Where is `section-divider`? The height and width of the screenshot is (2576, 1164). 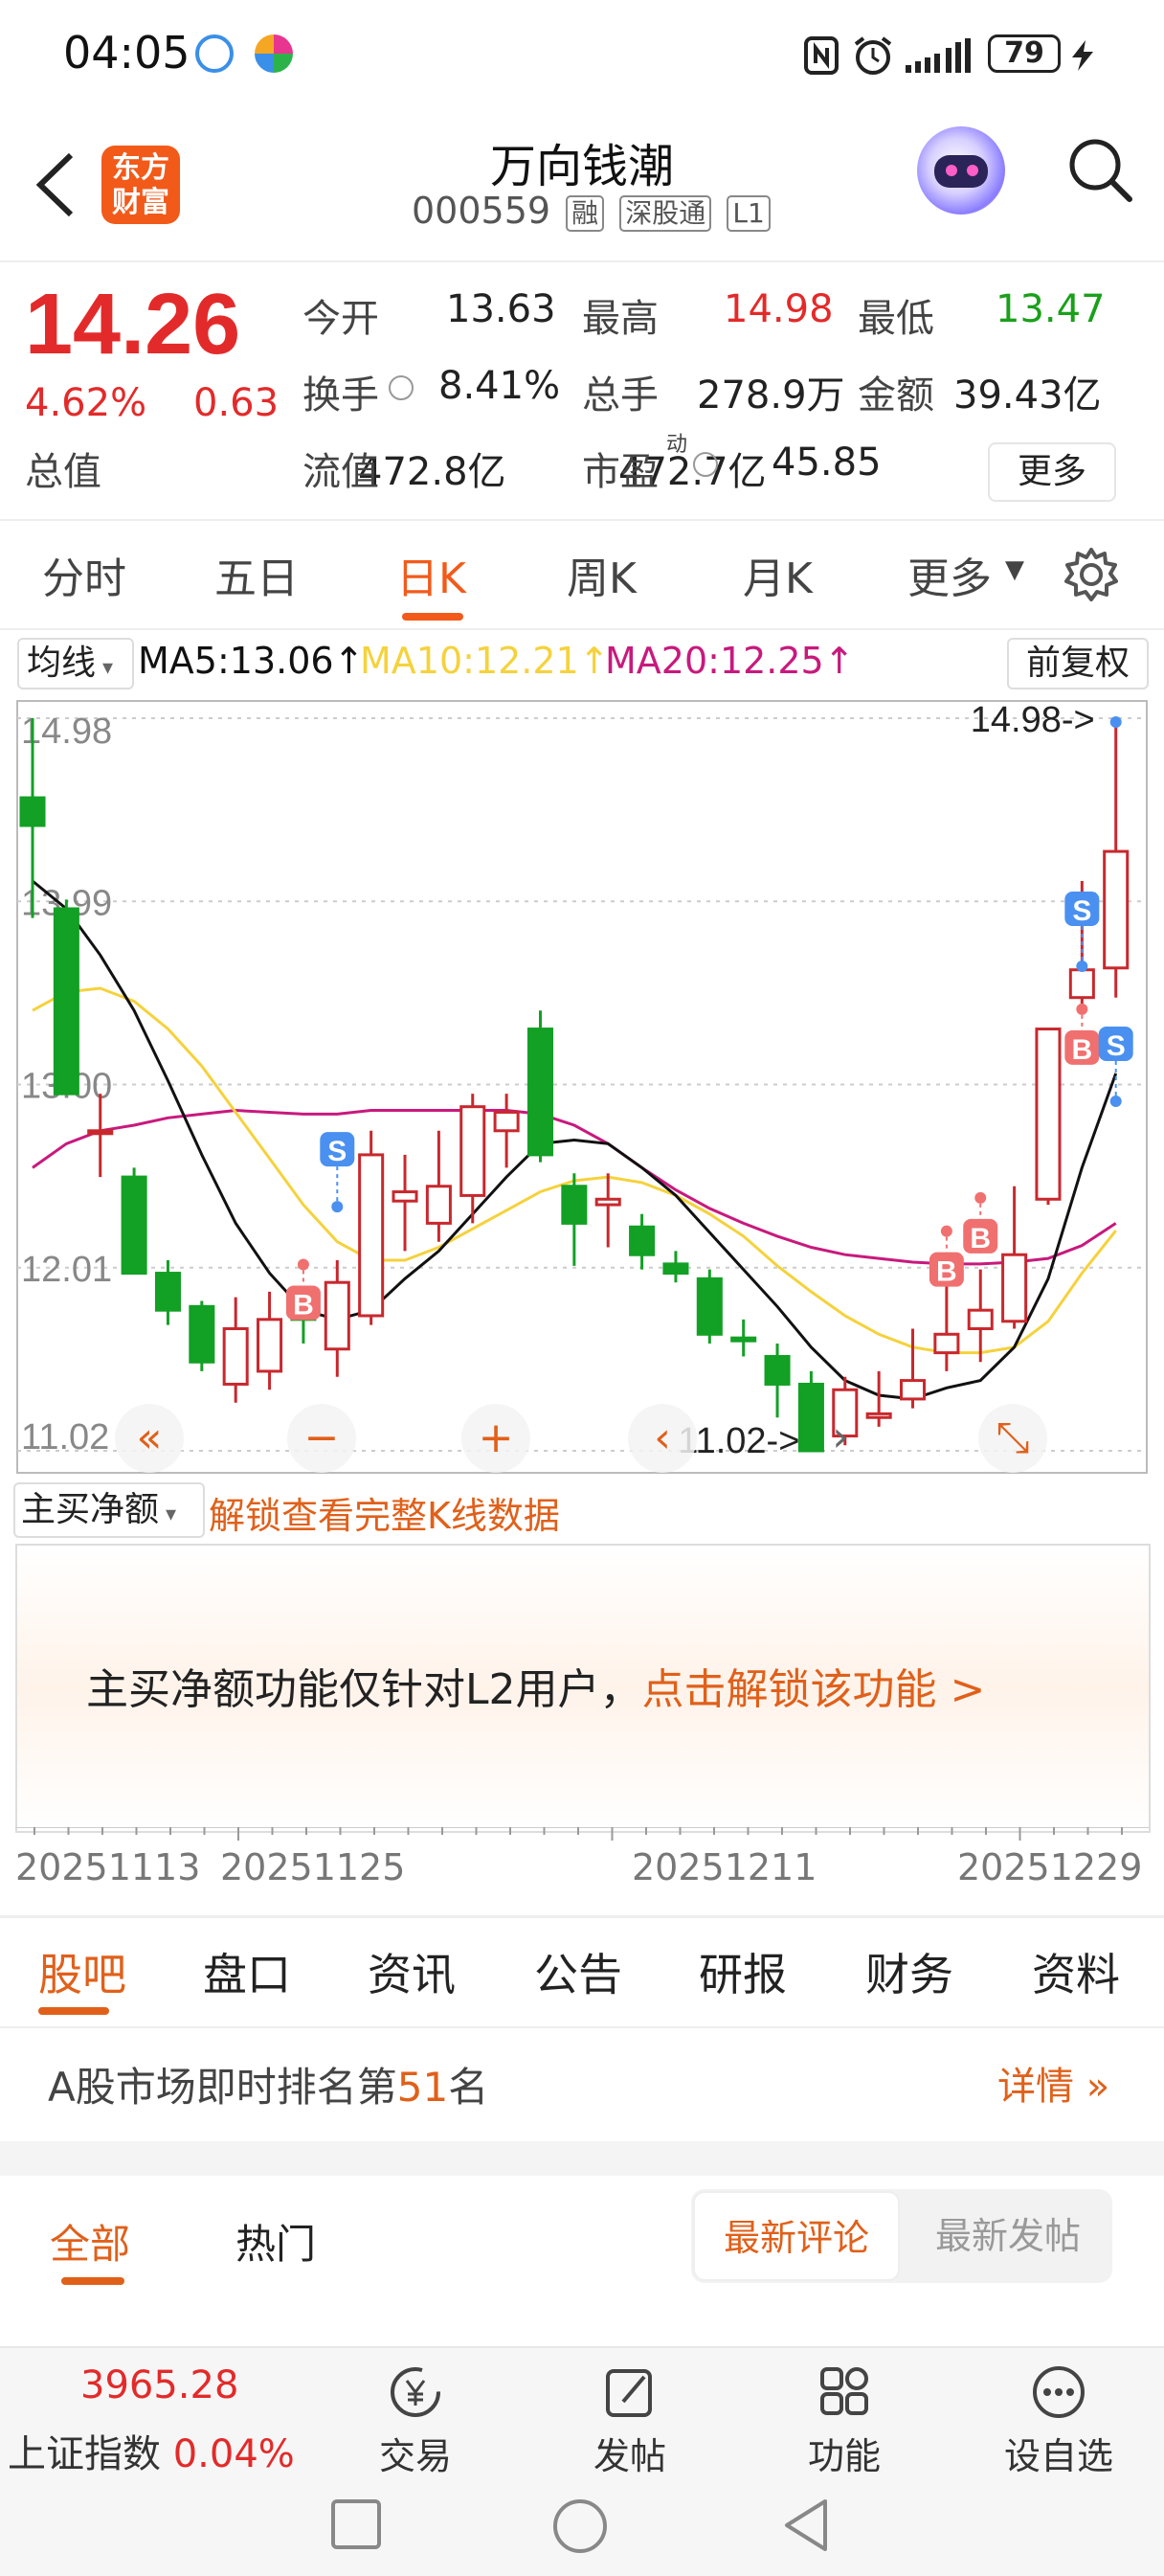
section-divider is located at coordinates (582, 2027).